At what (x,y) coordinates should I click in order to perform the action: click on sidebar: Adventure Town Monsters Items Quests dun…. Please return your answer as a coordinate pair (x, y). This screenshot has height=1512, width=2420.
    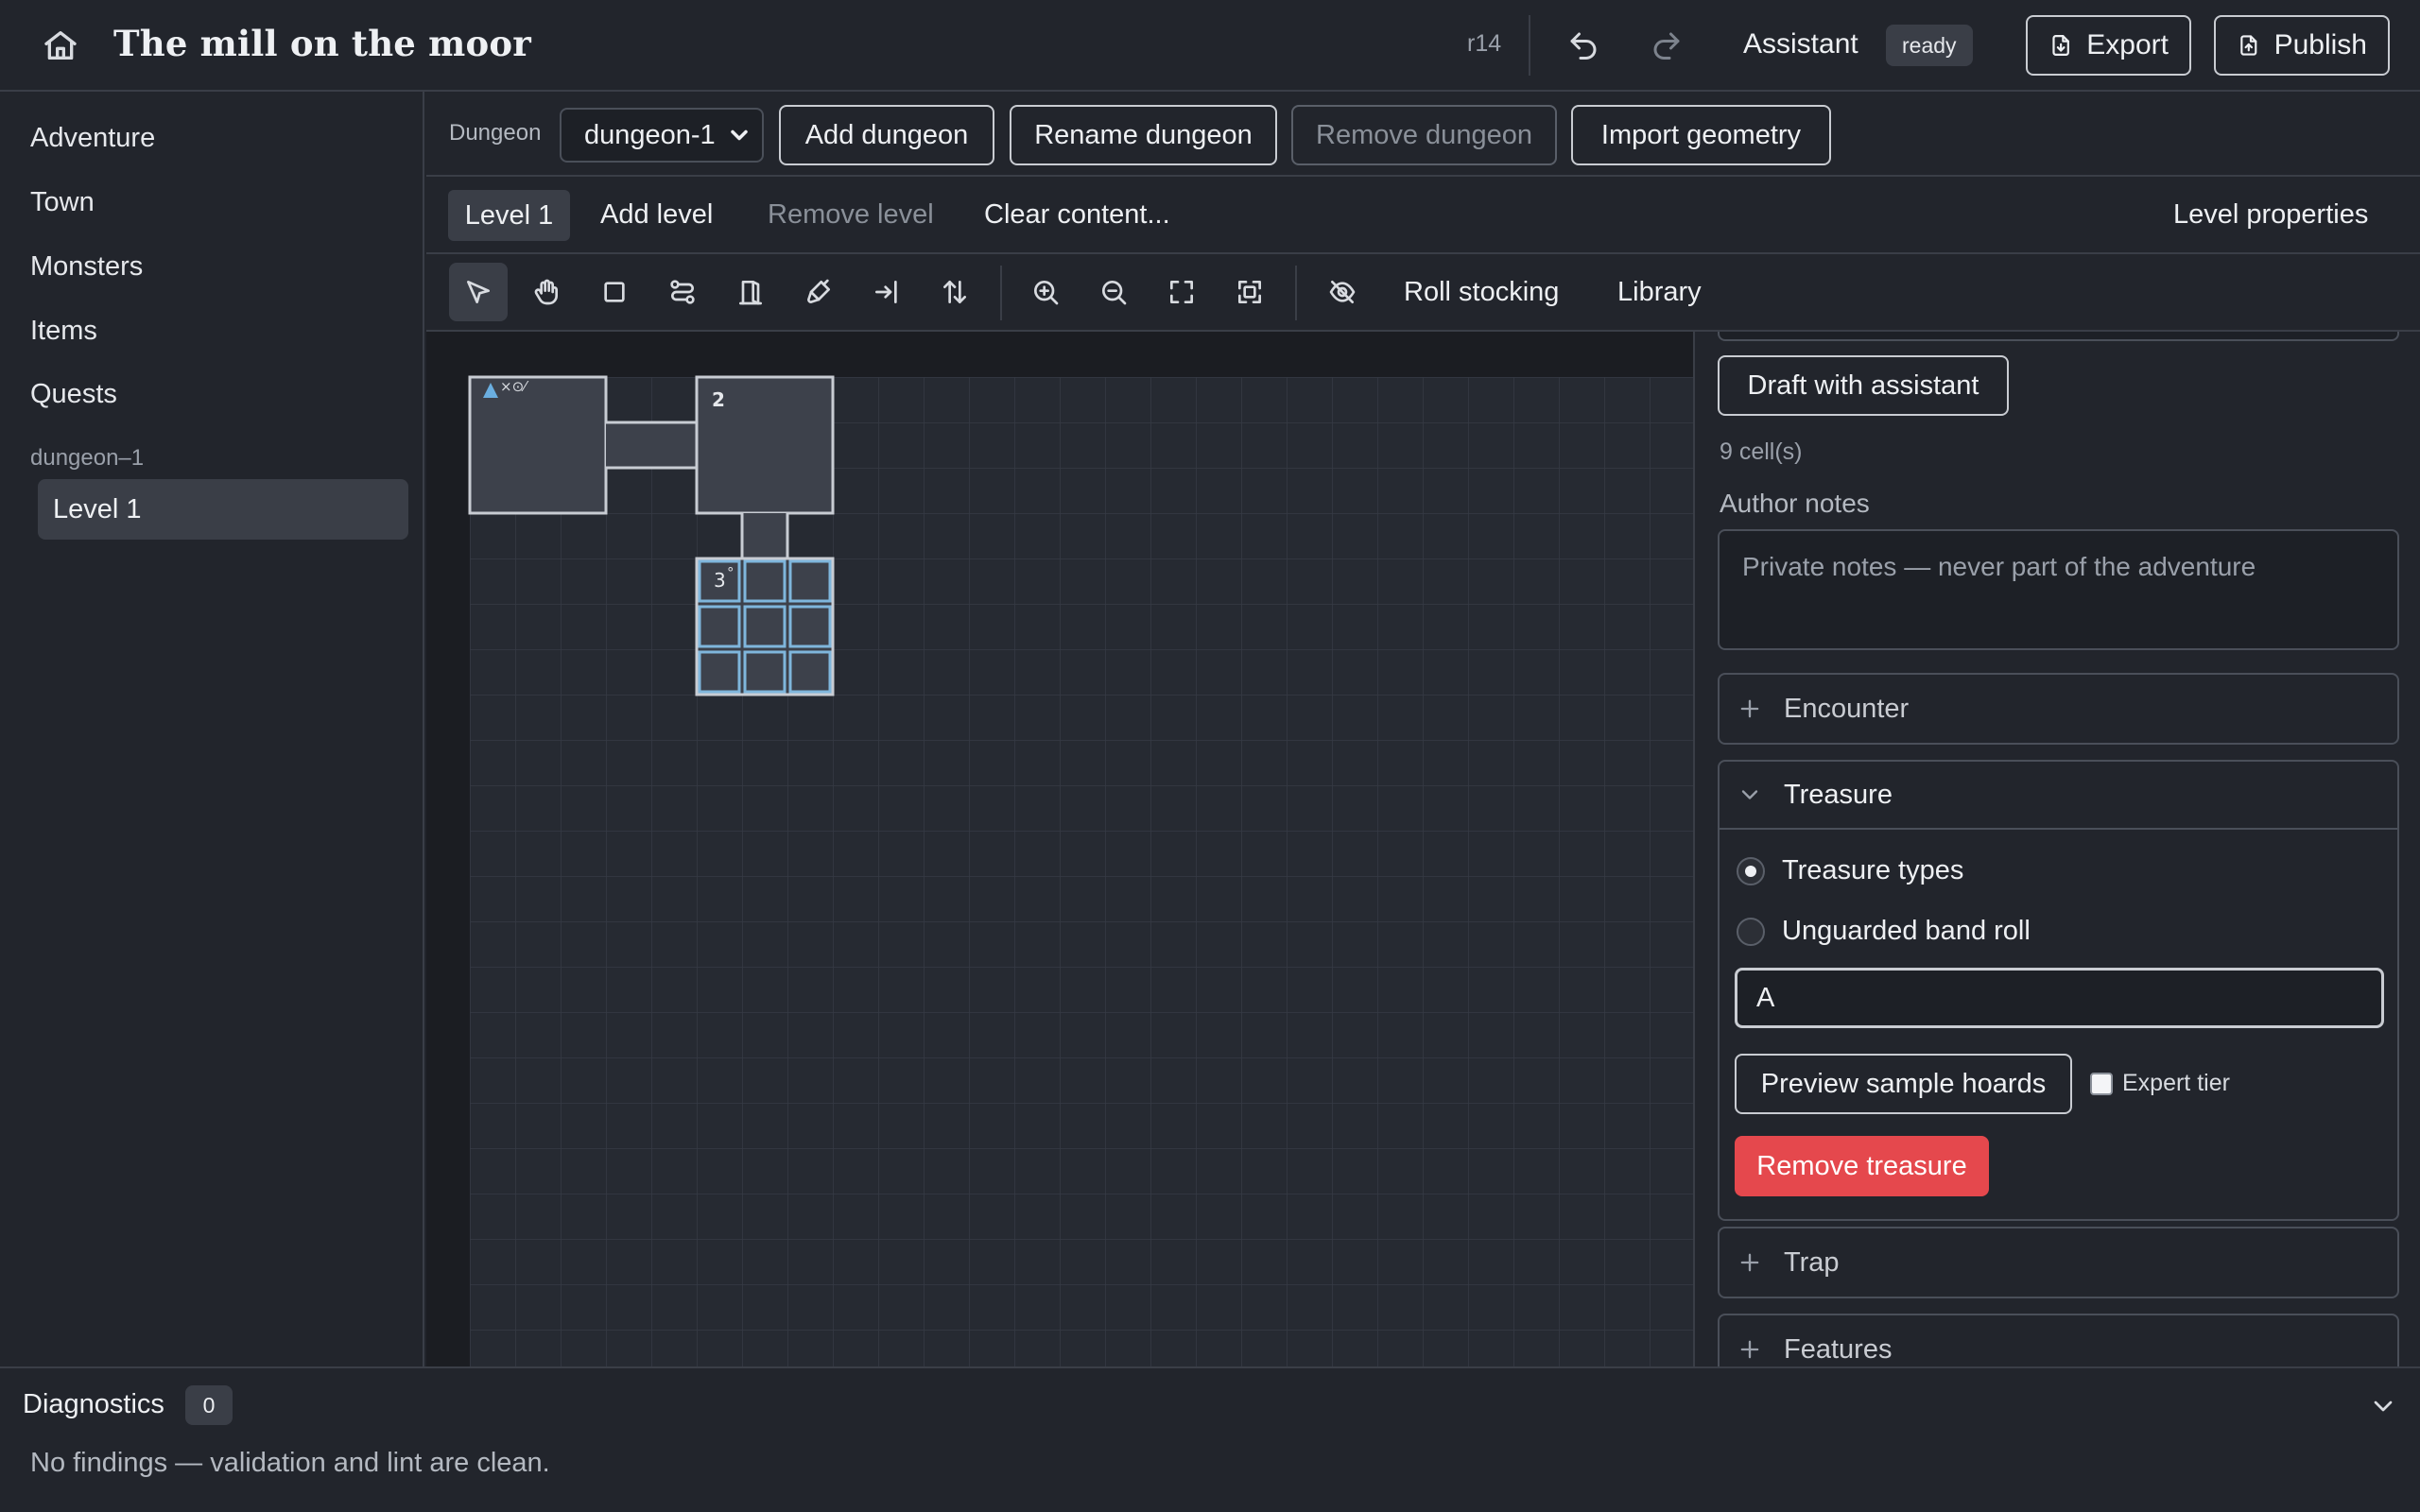
    Looking at the image, I should click on (212, 729).